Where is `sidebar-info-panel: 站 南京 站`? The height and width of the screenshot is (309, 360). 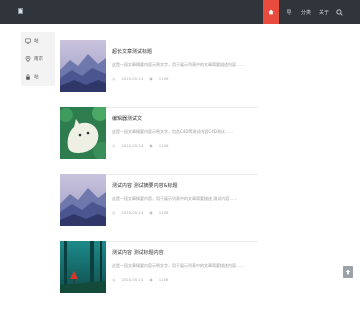 sidebar-info-panel: 站 南京 站 is located at coordinates (38, 59).